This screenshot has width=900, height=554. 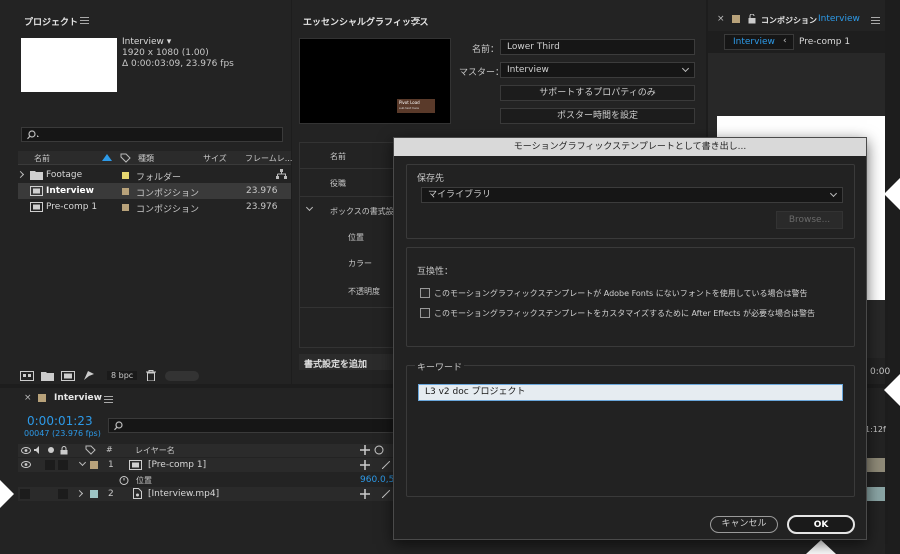 I want to click on layer-name: [Pre-comp 1], so click(x=177, y=465).